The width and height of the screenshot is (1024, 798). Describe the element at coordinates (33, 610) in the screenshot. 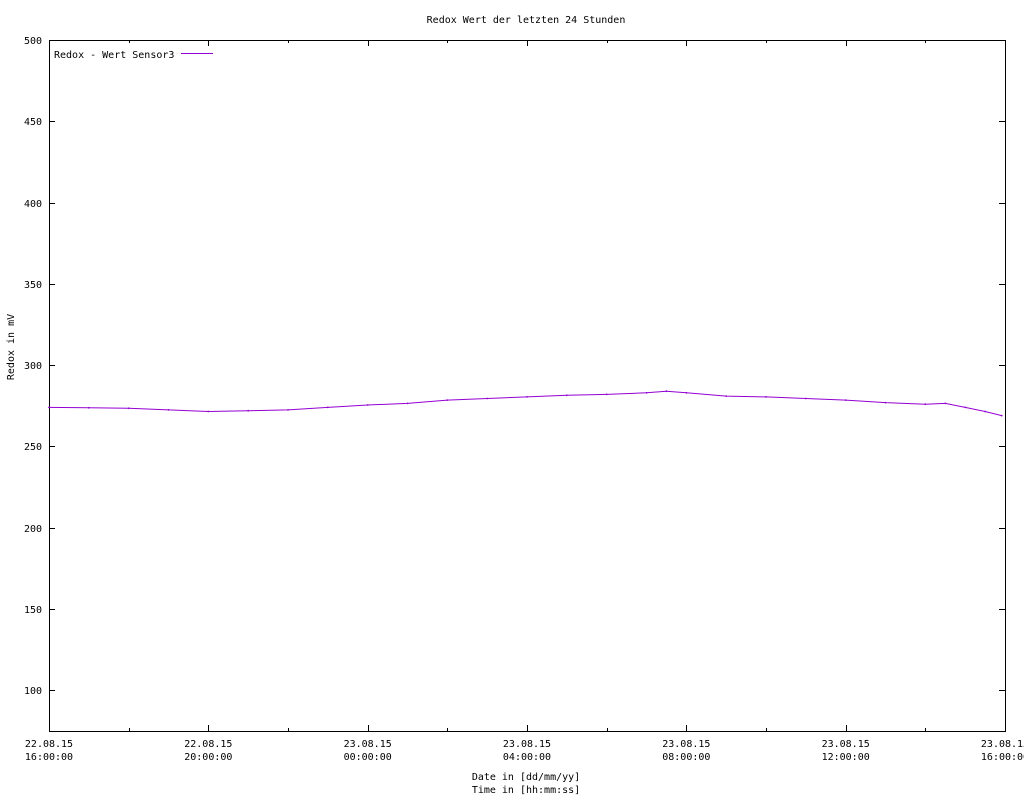

I see `y-tick-label: 150` at that location.